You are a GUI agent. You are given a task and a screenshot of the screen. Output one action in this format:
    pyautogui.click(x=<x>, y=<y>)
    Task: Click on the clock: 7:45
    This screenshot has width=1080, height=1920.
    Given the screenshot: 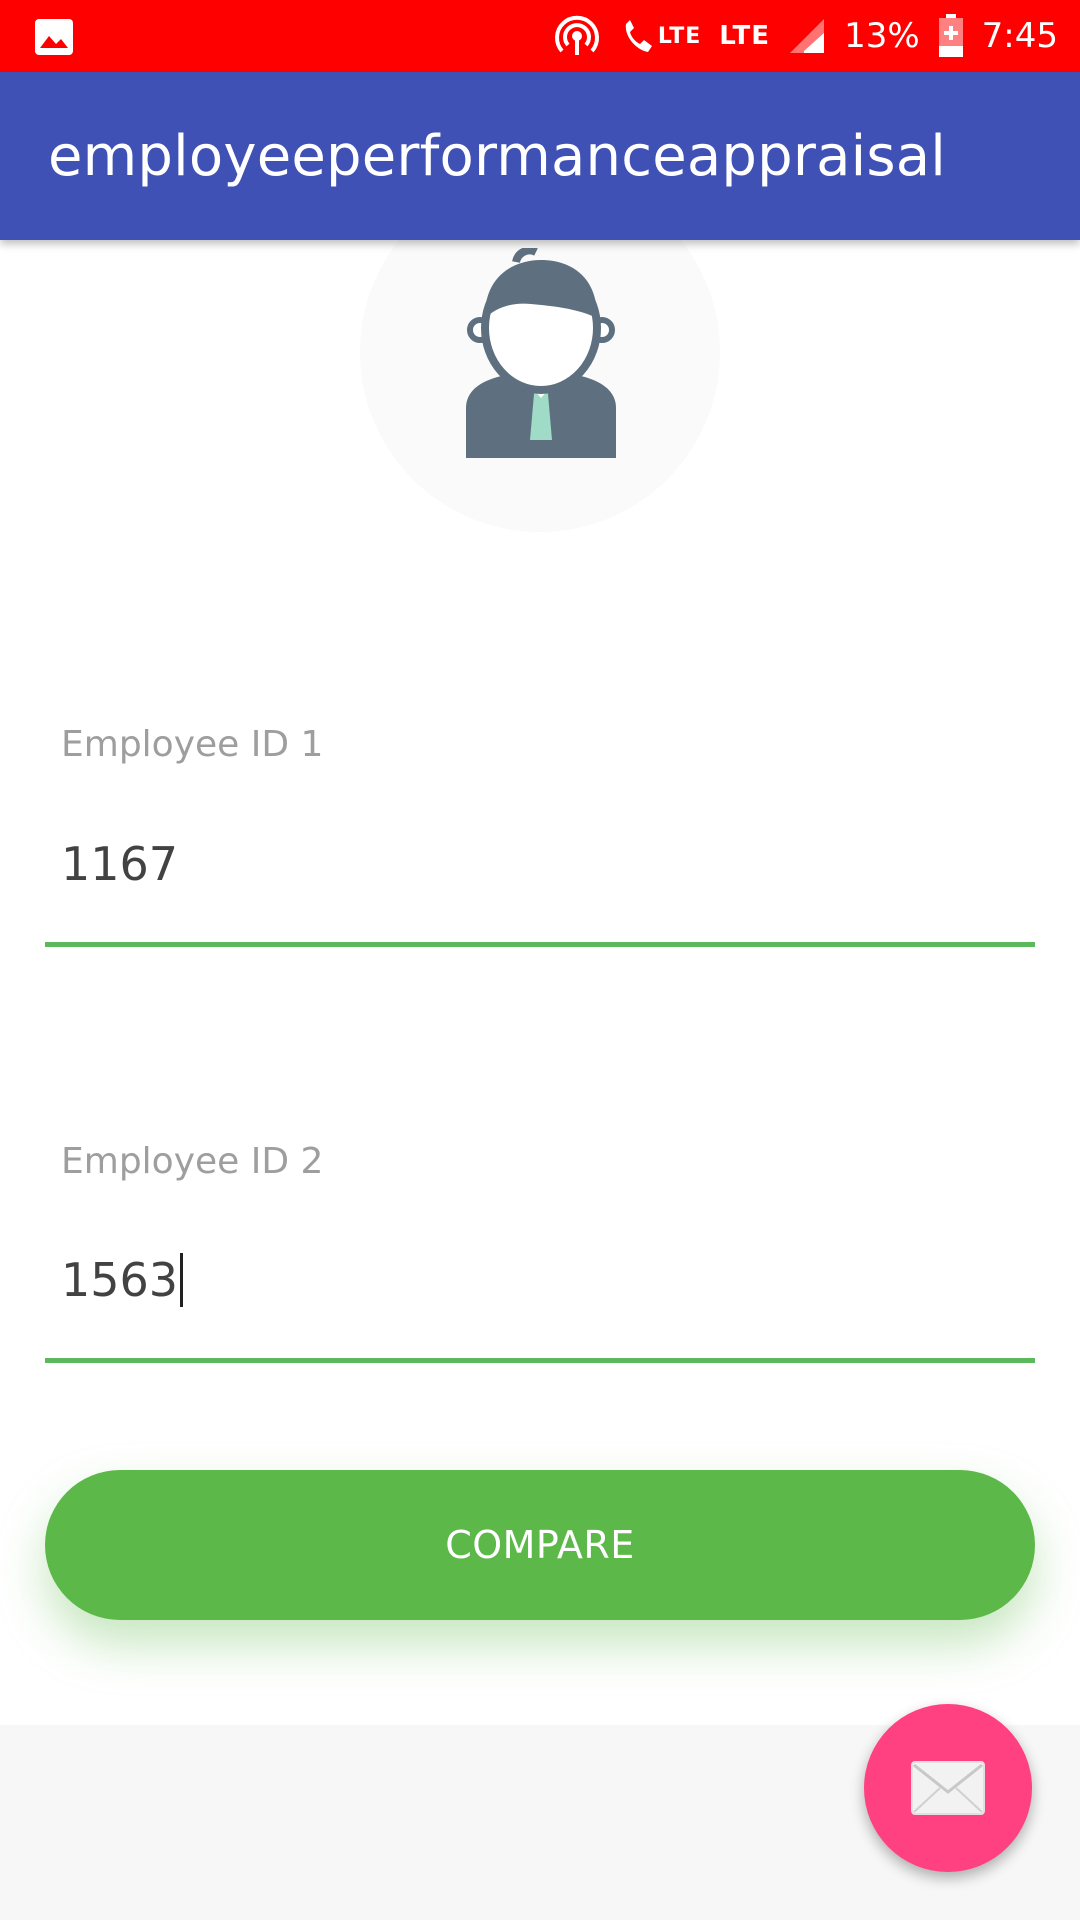 What is the action you would take?
    pyautogui.click(x=1019, y=36)
    